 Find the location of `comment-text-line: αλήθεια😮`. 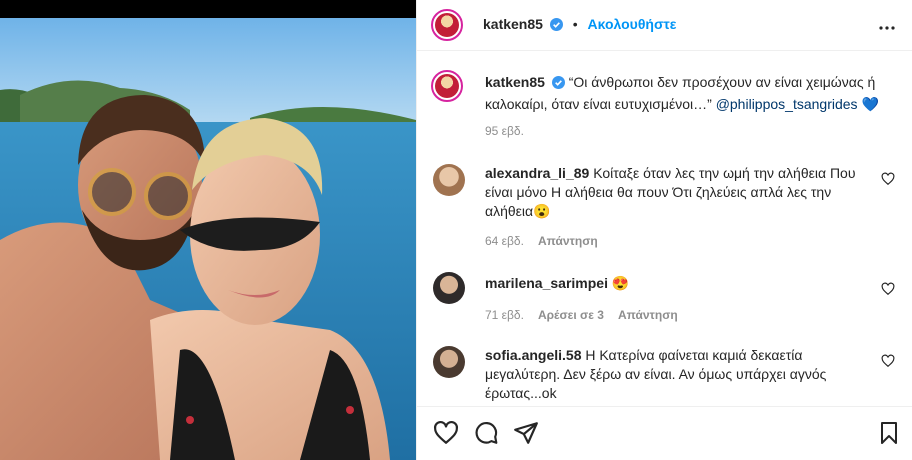

comment-text-line: αλήθεια😮 is located at coordinates (518, 211).